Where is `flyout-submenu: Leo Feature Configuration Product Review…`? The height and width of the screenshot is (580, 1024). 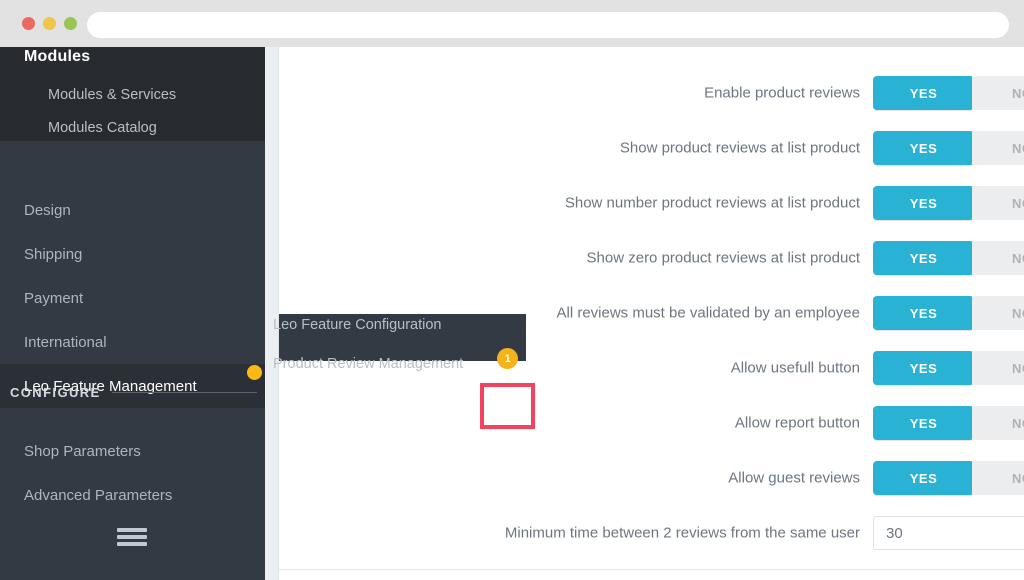
flyout-submenu: Leo Feature Configuration Product Review… is located at coordinates (399, 343).